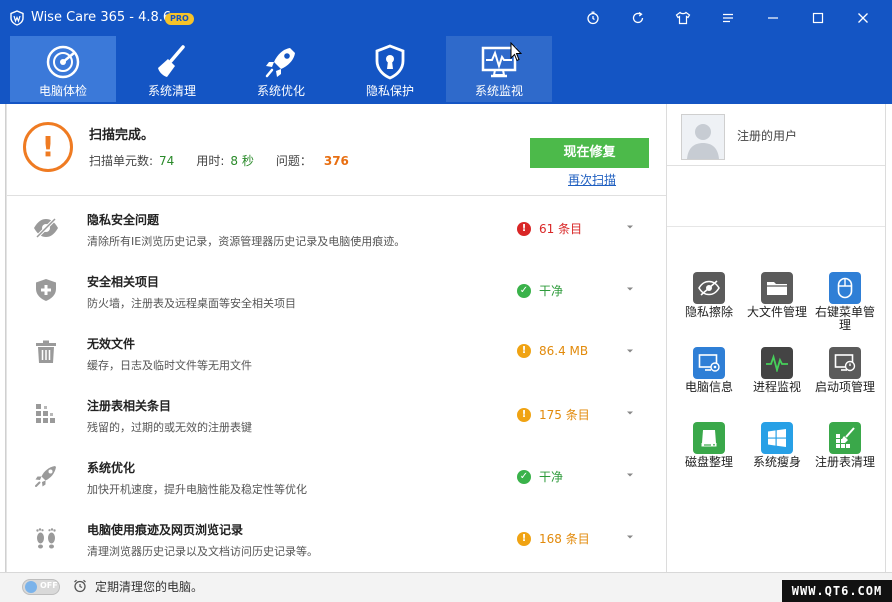 The width and height of the screenshot is (892, 602). What do you see at coordinates (818, 18) in the screenshot?
I see `maximize-icon` at bounding box center [818, 18].